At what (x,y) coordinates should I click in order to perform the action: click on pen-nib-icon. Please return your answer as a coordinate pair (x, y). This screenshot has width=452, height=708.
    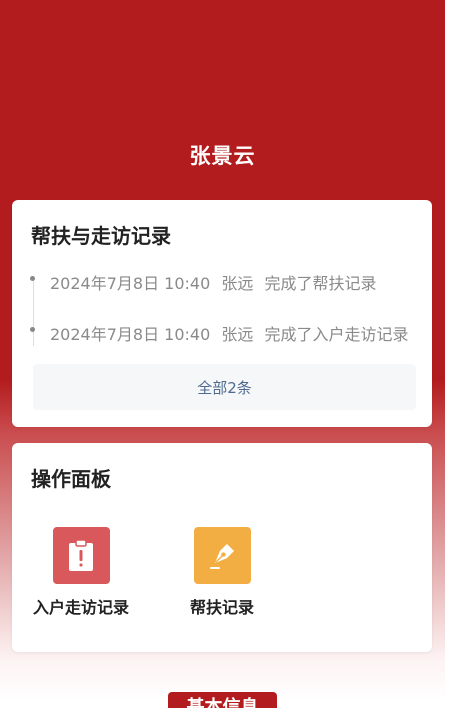
    Looking at the image, I should click on (222, 555).